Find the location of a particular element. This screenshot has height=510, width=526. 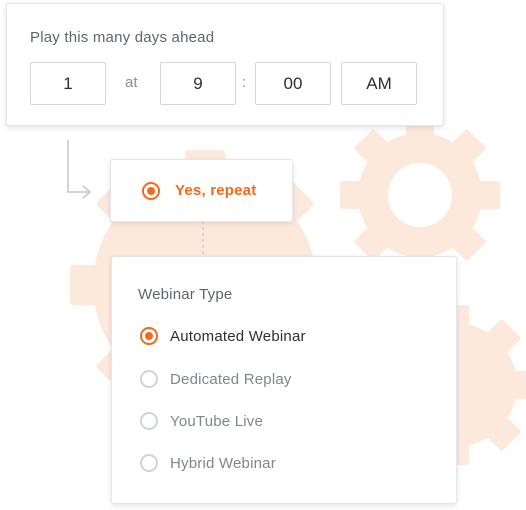

repeat-radio is located at coordinates (151, 191).